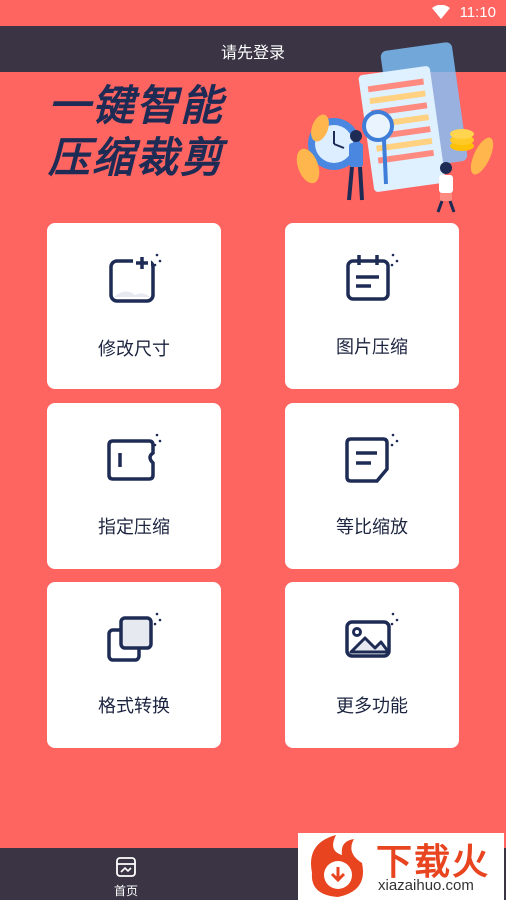 This screenshot has width=506, height=900. Describe the element at coordinates (372, 306) in the screenshot. I see `feature-card-image-compress: 图片压缩` at that location.